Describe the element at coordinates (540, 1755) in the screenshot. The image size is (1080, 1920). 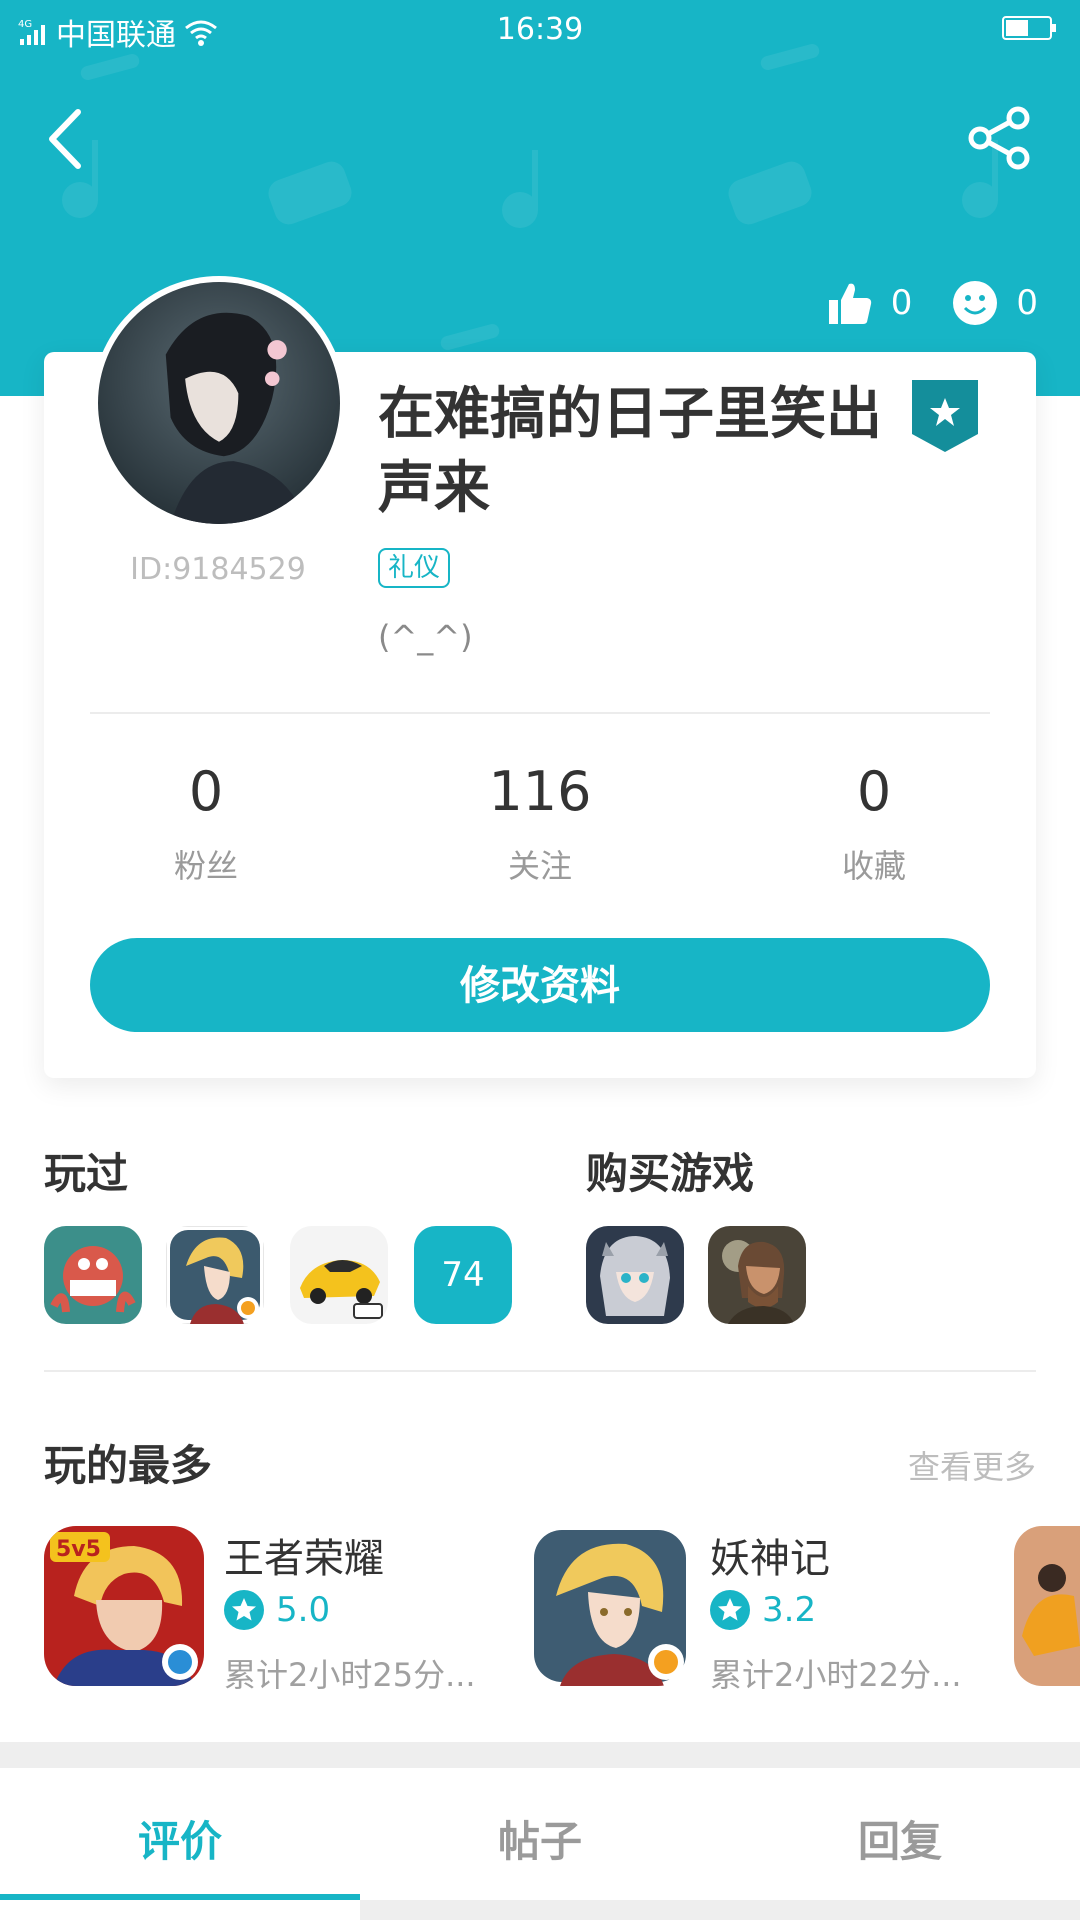
I see `tabs-separator` at that location.